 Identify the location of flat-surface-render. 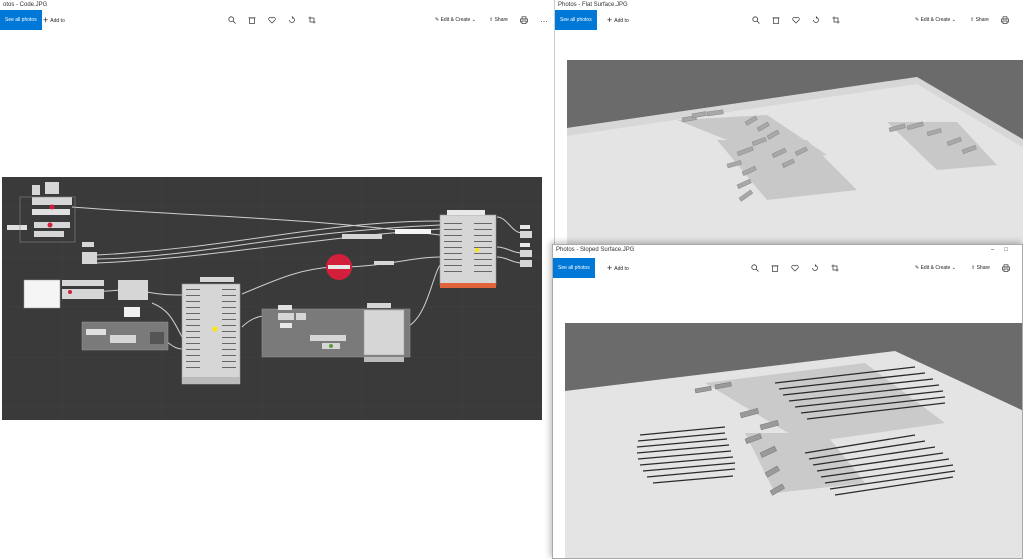
(795, 152).